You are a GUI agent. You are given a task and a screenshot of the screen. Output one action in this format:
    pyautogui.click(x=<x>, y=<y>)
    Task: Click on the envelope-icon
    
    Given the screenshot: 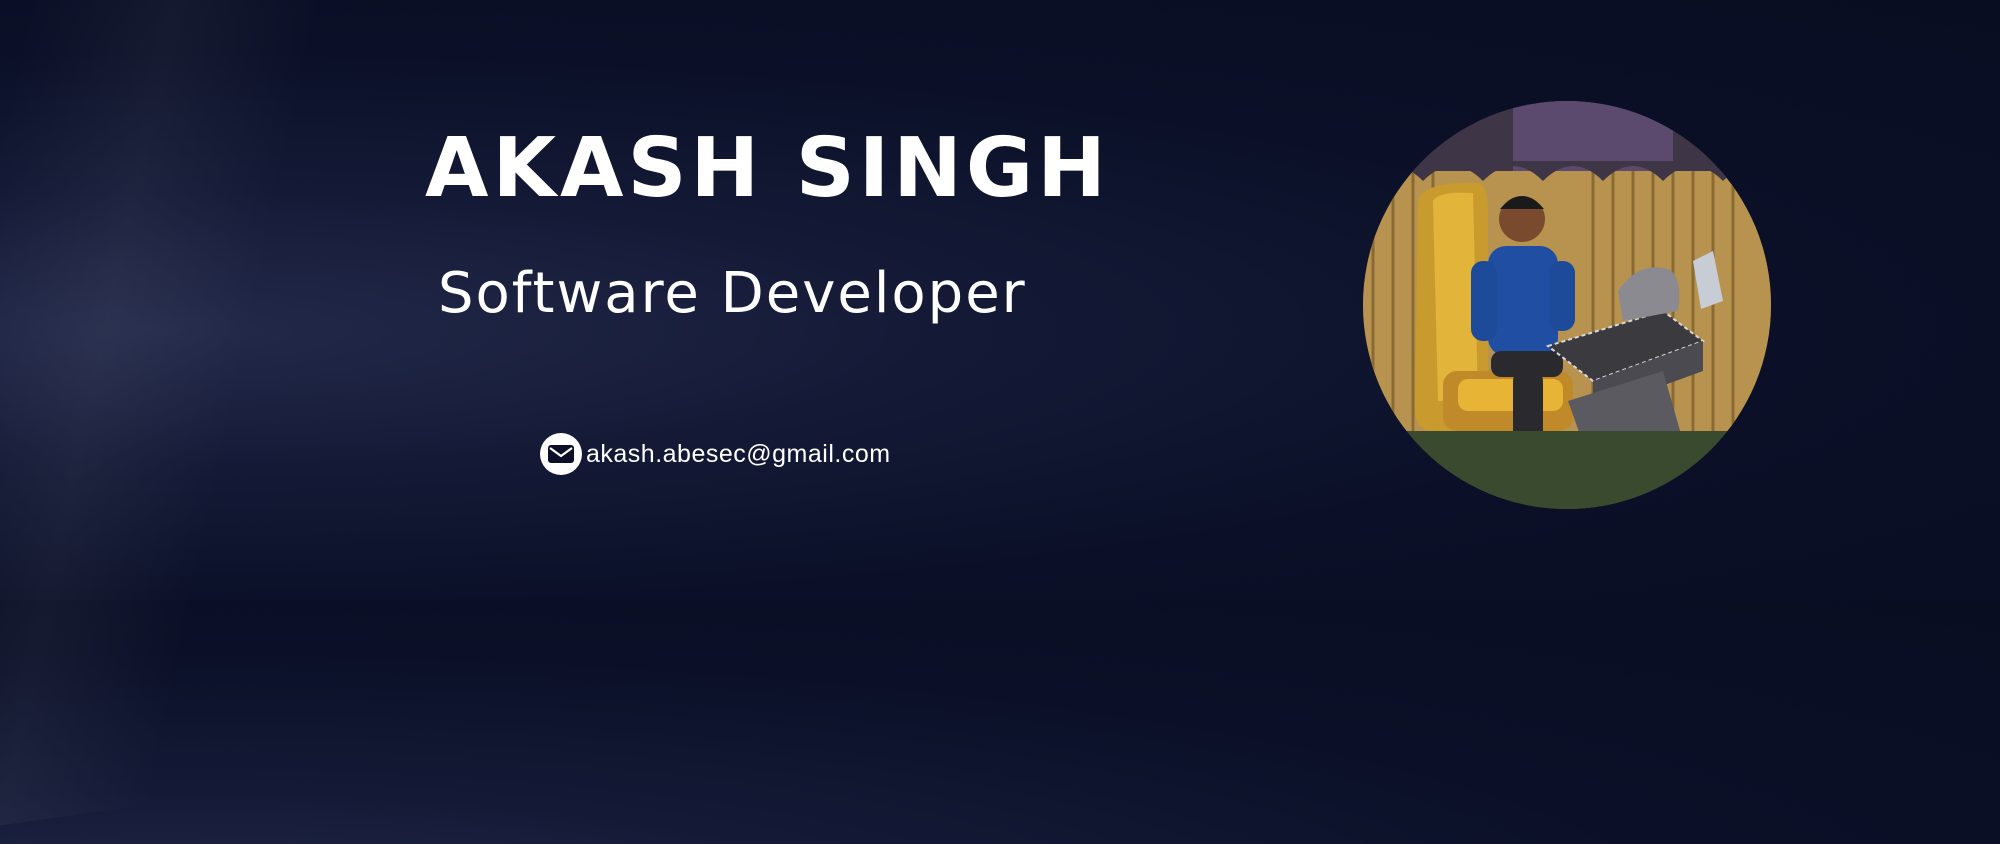 What is the action you would take?
    pyautogui.click(x=561, y=454)
    